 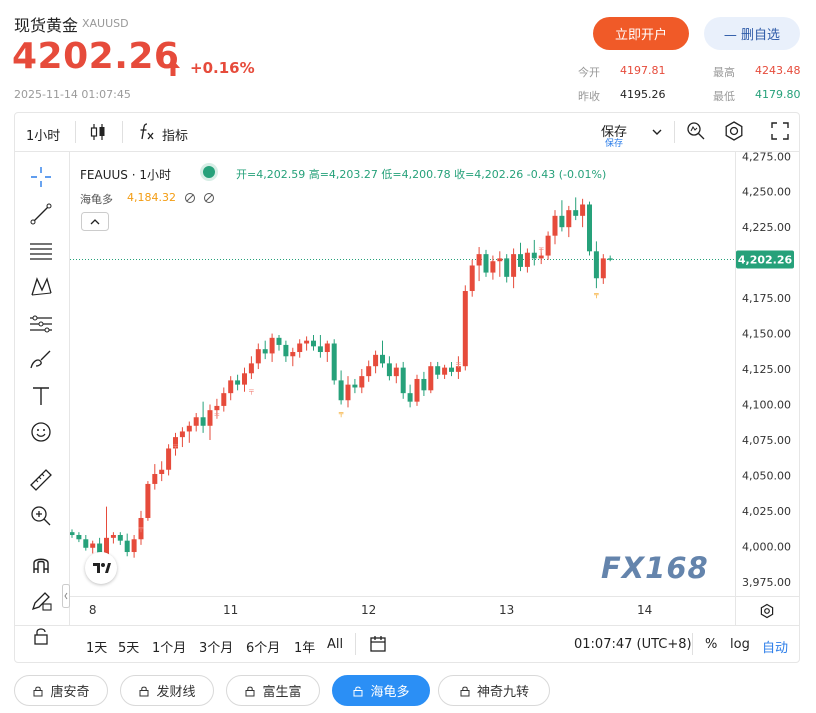 I want to click on y-tick-label: 4,075.00, so click(x=766, y=440).